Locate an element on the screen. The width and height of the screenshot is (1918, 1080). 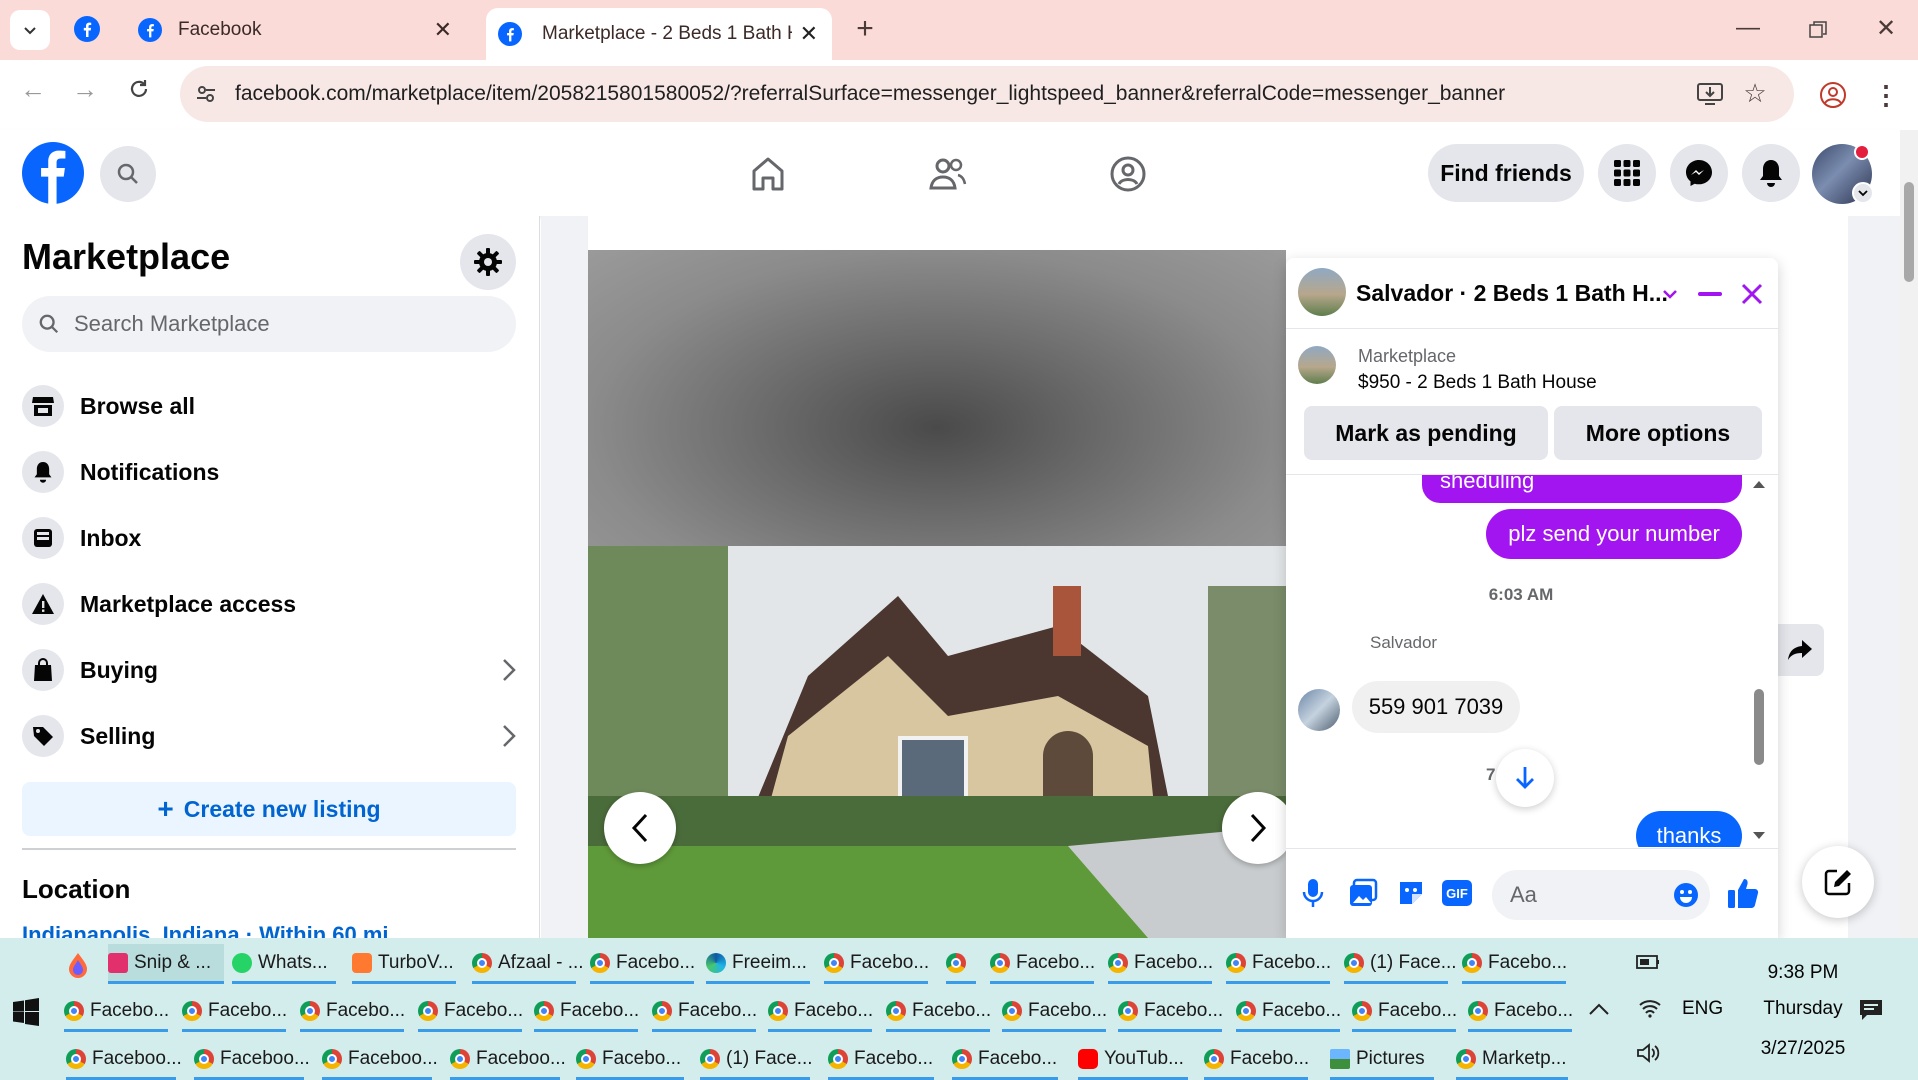
create-new-listing-button: + Create new listing is located at coordinates (269, 809).